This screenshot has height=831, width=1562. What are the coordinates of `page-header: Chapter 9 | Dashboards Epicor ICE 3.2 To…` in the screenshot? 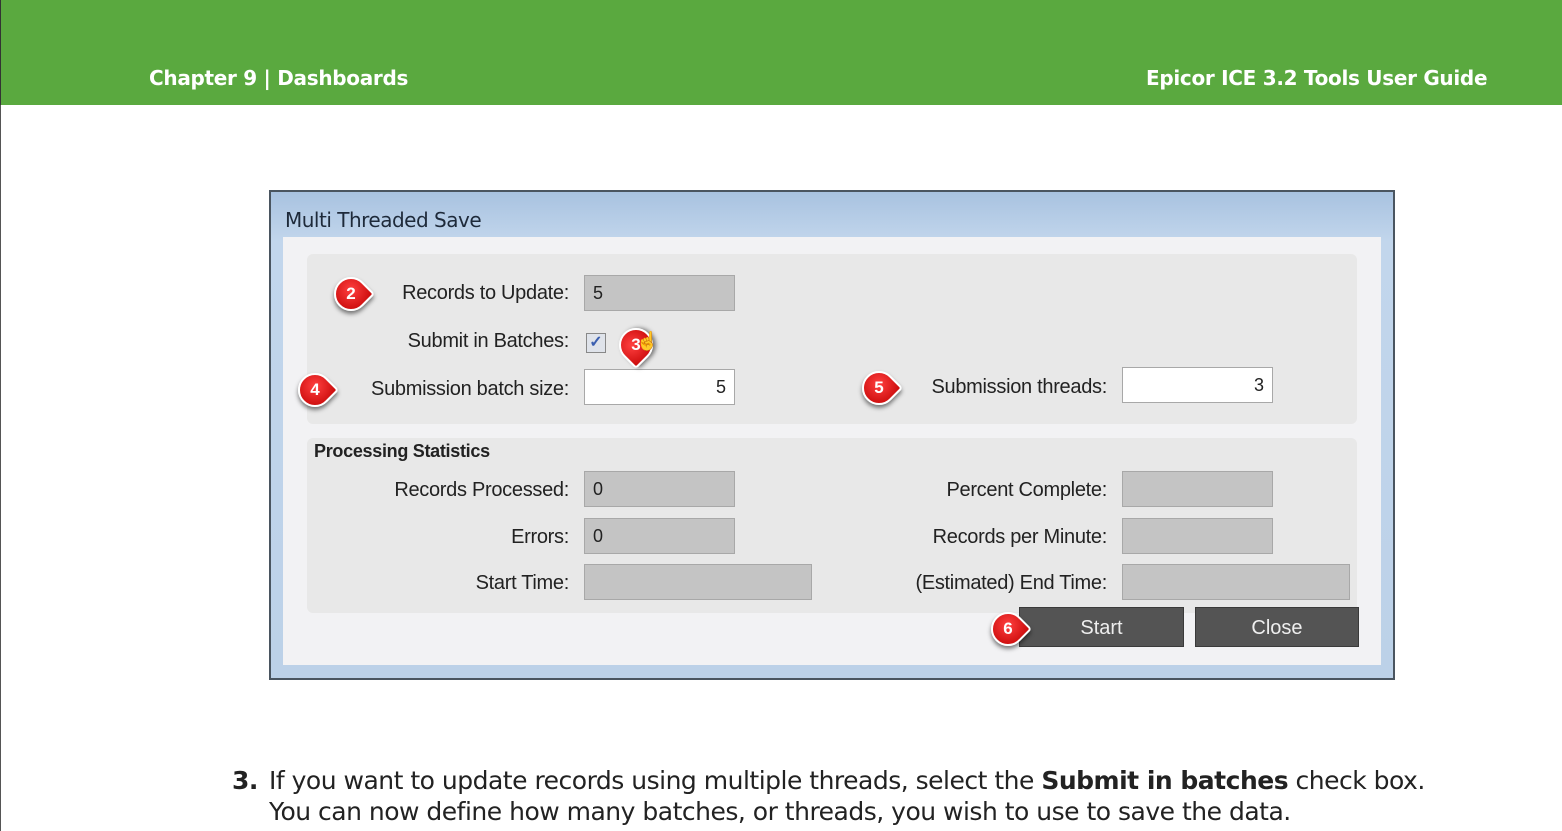 It's located at (781, 52).